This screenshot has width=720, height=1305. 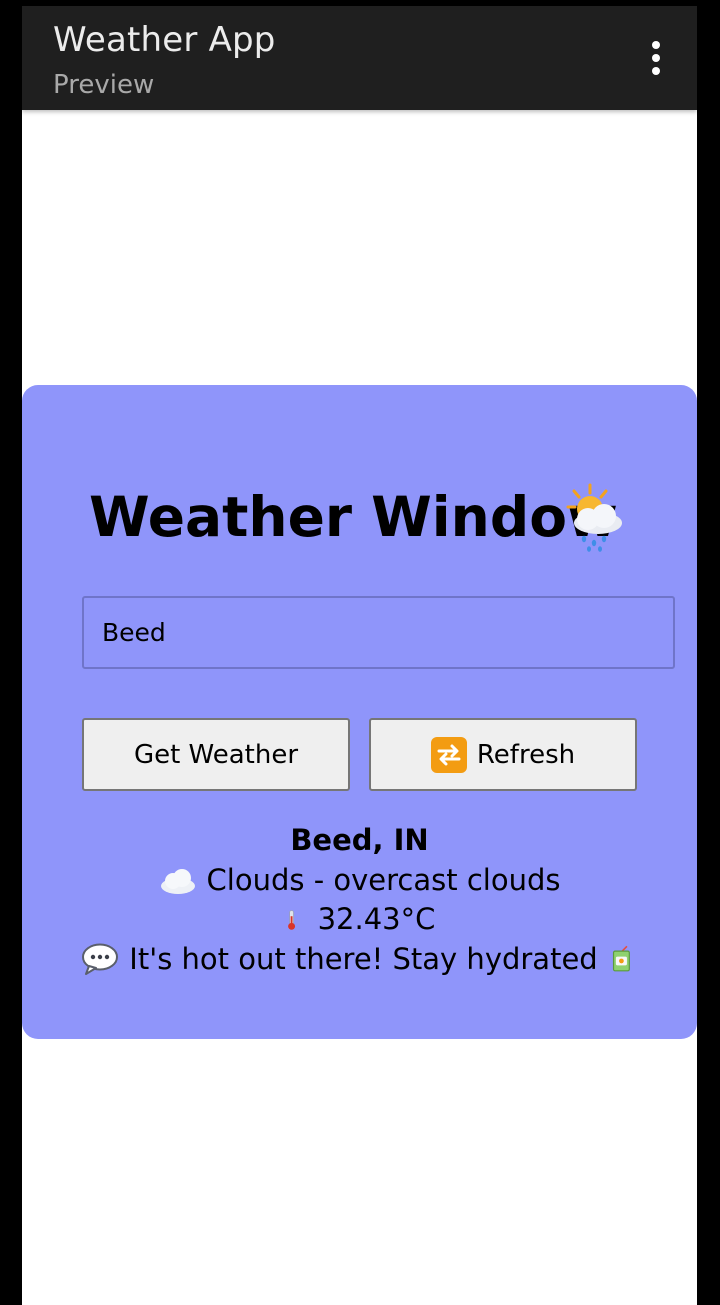 What do you see at coordinates (363, 958) in the screenshot?
I see `message-text: It's hot out there! Stay hydrated` at bounding box center [363, 958].